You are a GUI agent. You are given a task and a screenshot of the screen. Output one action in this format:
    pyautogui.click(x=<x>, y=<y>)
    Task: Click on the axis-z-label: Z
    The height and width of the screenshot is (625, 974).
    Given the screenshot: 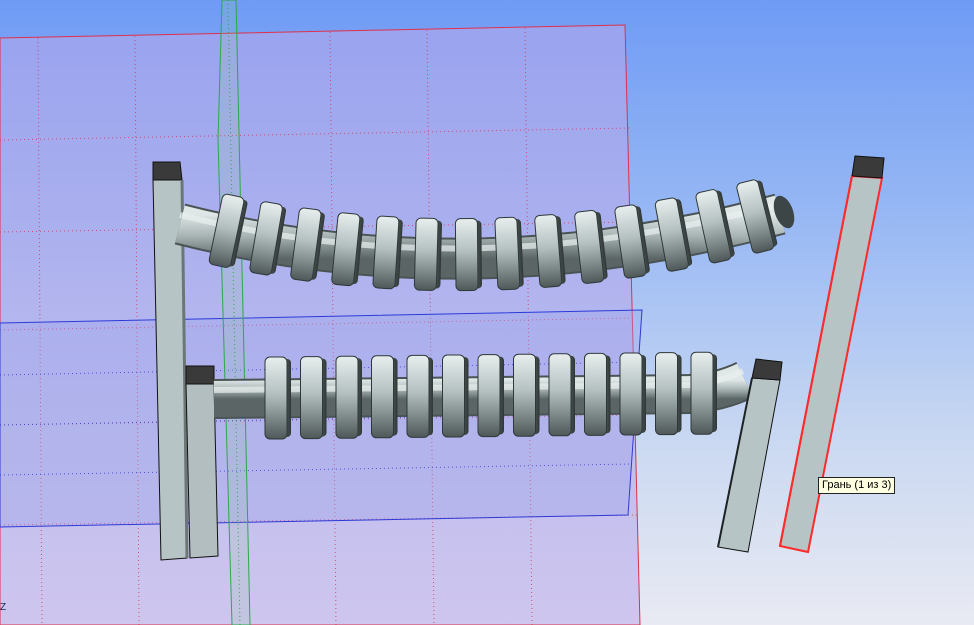 What is the action you would take?
    pyautogui.click(x=3, y=607)
    